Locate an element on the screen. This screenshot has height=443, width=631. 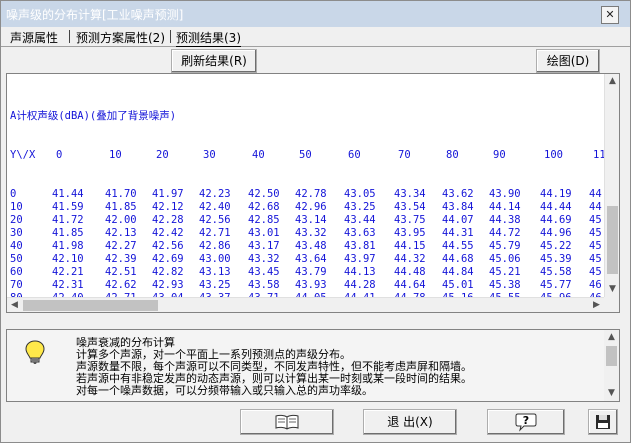
grid-column-header: 60 is located at coordinates (354, 155).